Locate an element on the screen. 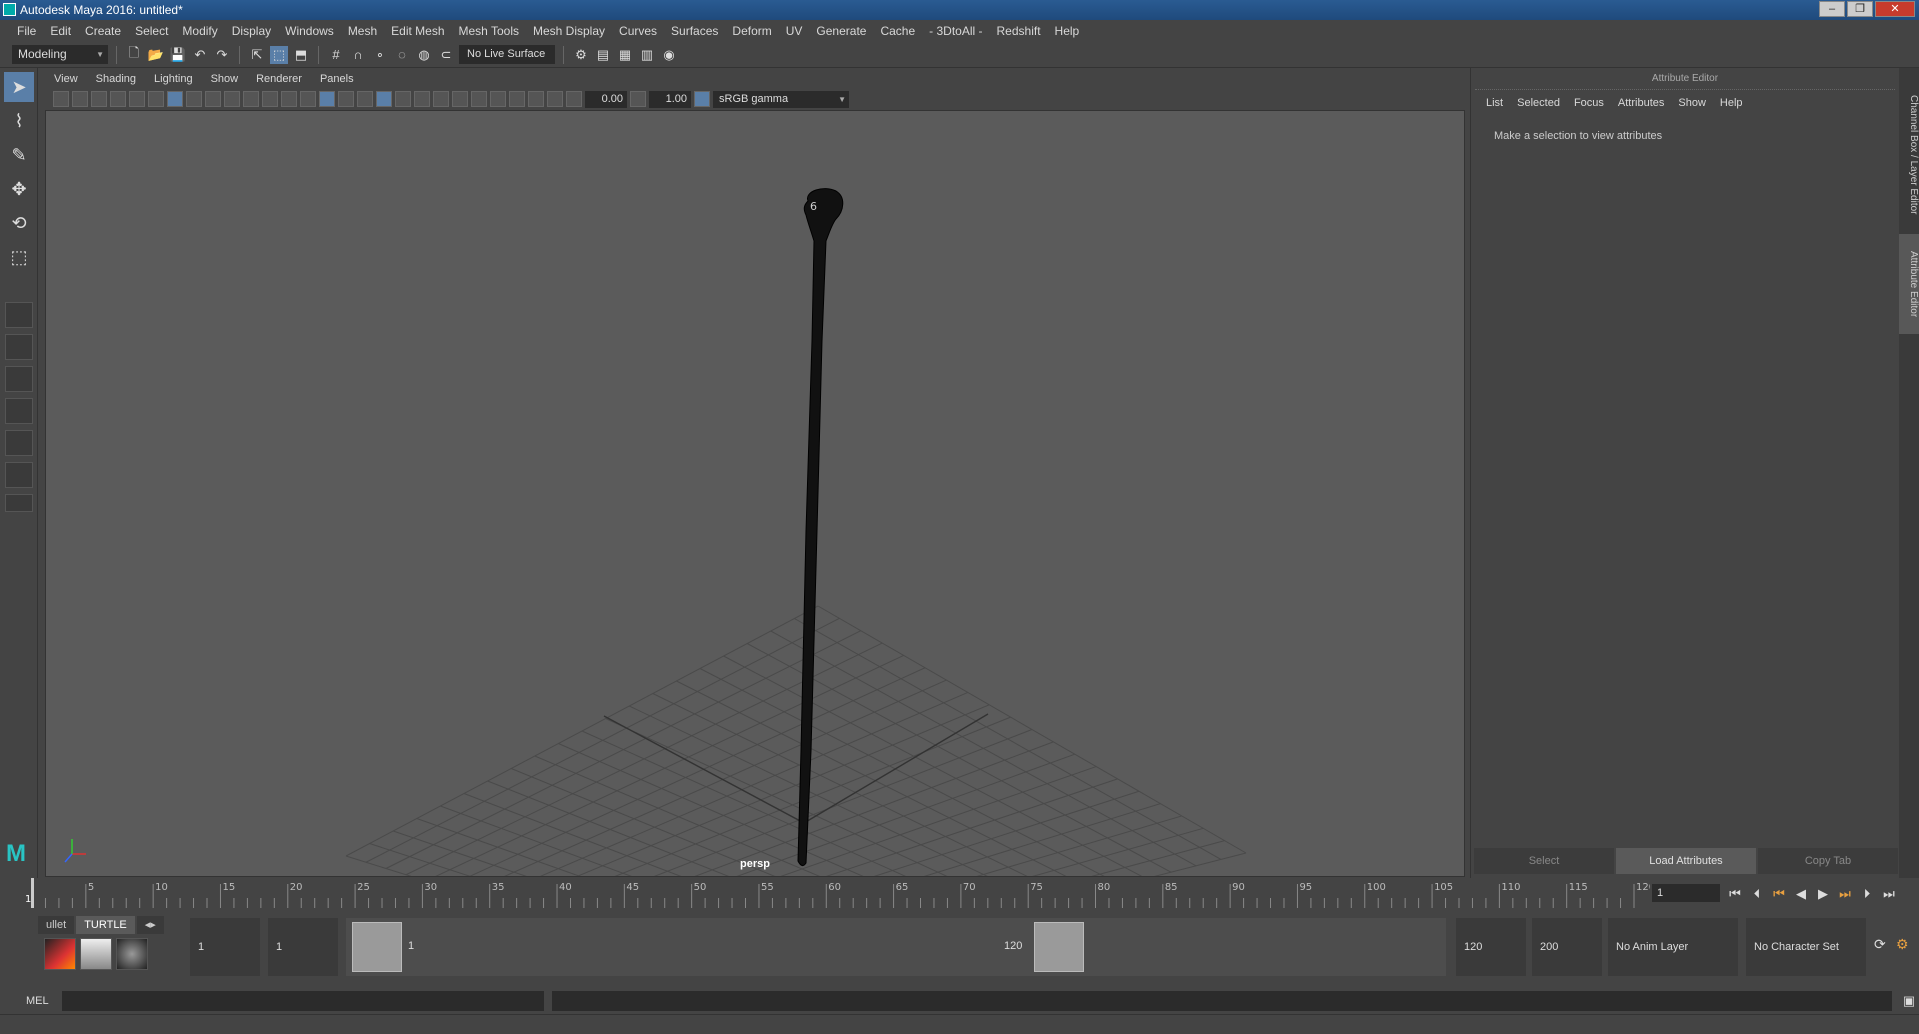 Image resolution: width=1919 pixels, height=1034 pixels. isolate-select-icon is located at coordinates (498, 99).